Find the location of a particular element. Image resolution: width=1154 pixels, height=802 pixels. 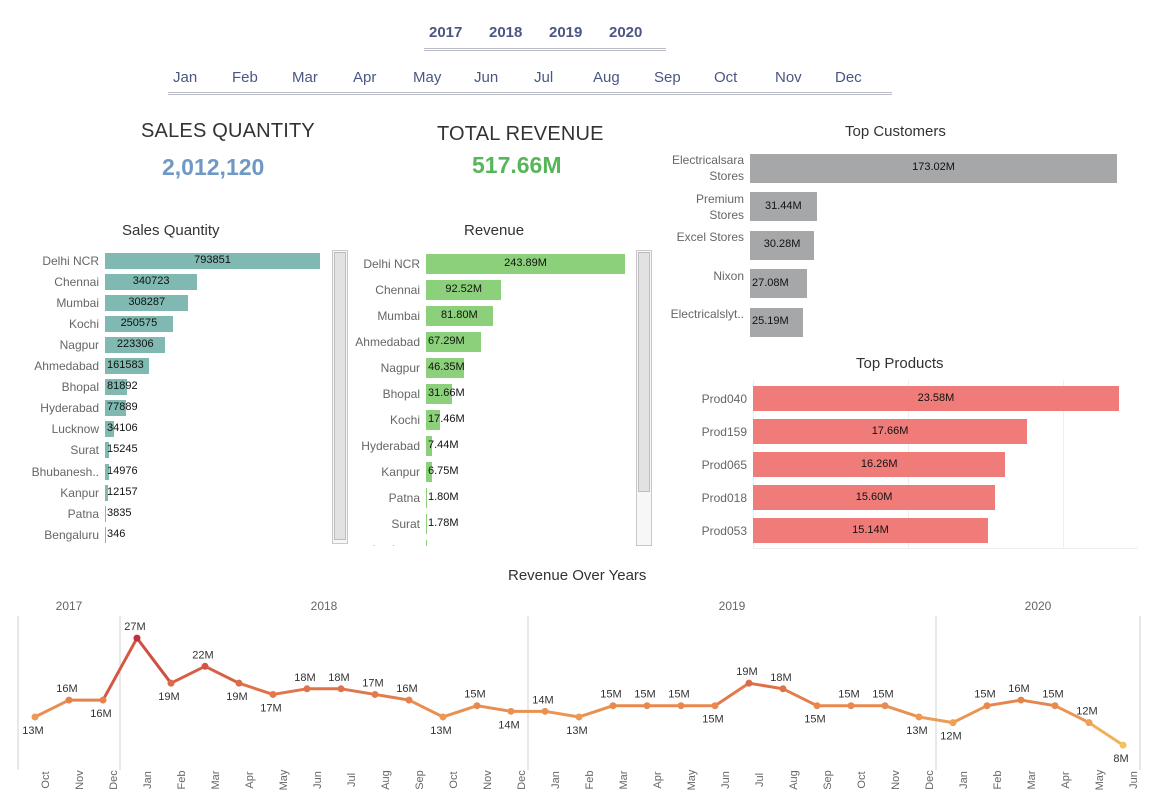

sales-quantity-category-label: Chennai is located at coordinates (76, 281).